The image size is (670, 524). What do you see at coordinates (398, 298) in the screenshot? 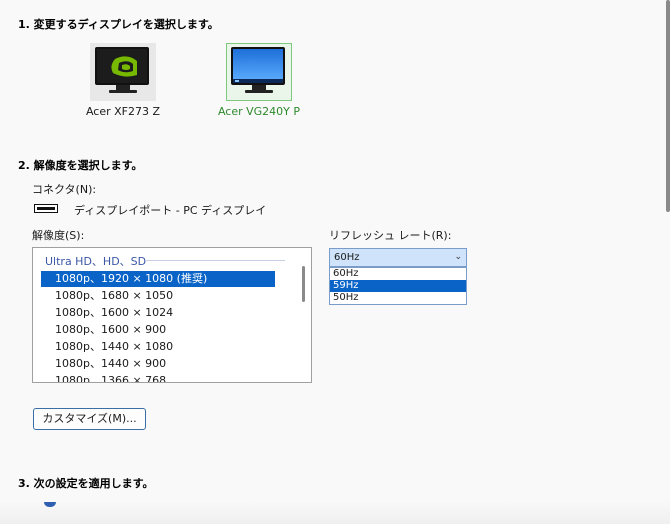
I see `refresh-option: 50Hz` at bounding box center [398, 298].